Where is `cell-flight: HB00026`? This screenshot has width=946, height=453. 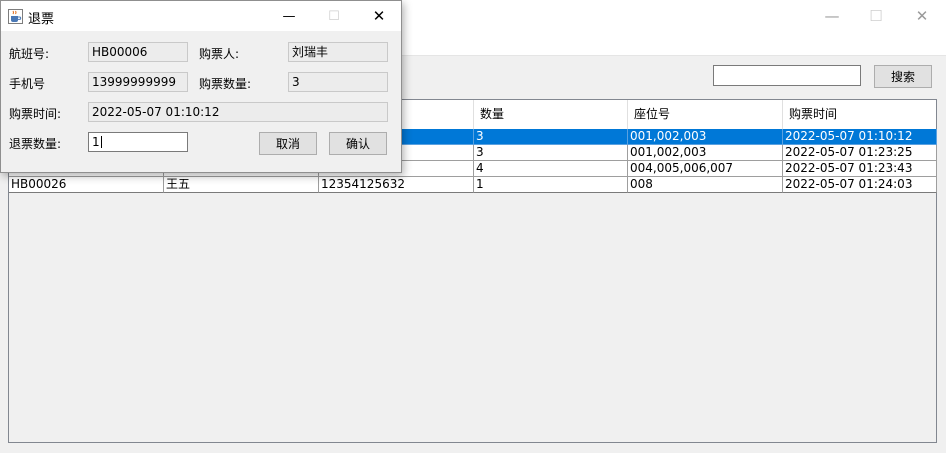
cell-flight: HB00026 is located at coordinates (86, 185).